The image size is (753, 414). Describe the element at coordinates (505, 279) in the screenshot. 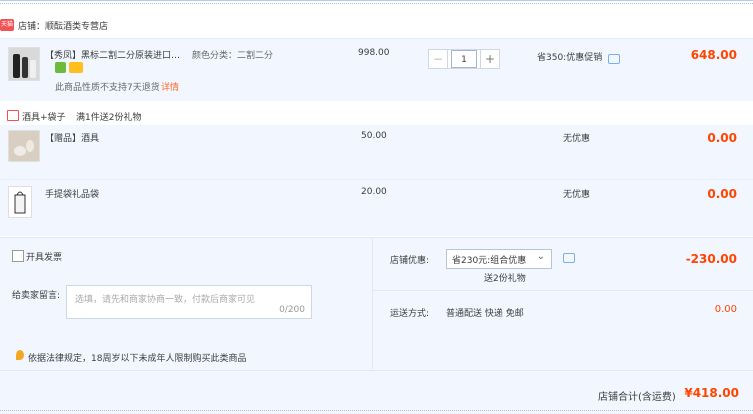

I see `discount-gift-note: 送2份礼物` at that location.